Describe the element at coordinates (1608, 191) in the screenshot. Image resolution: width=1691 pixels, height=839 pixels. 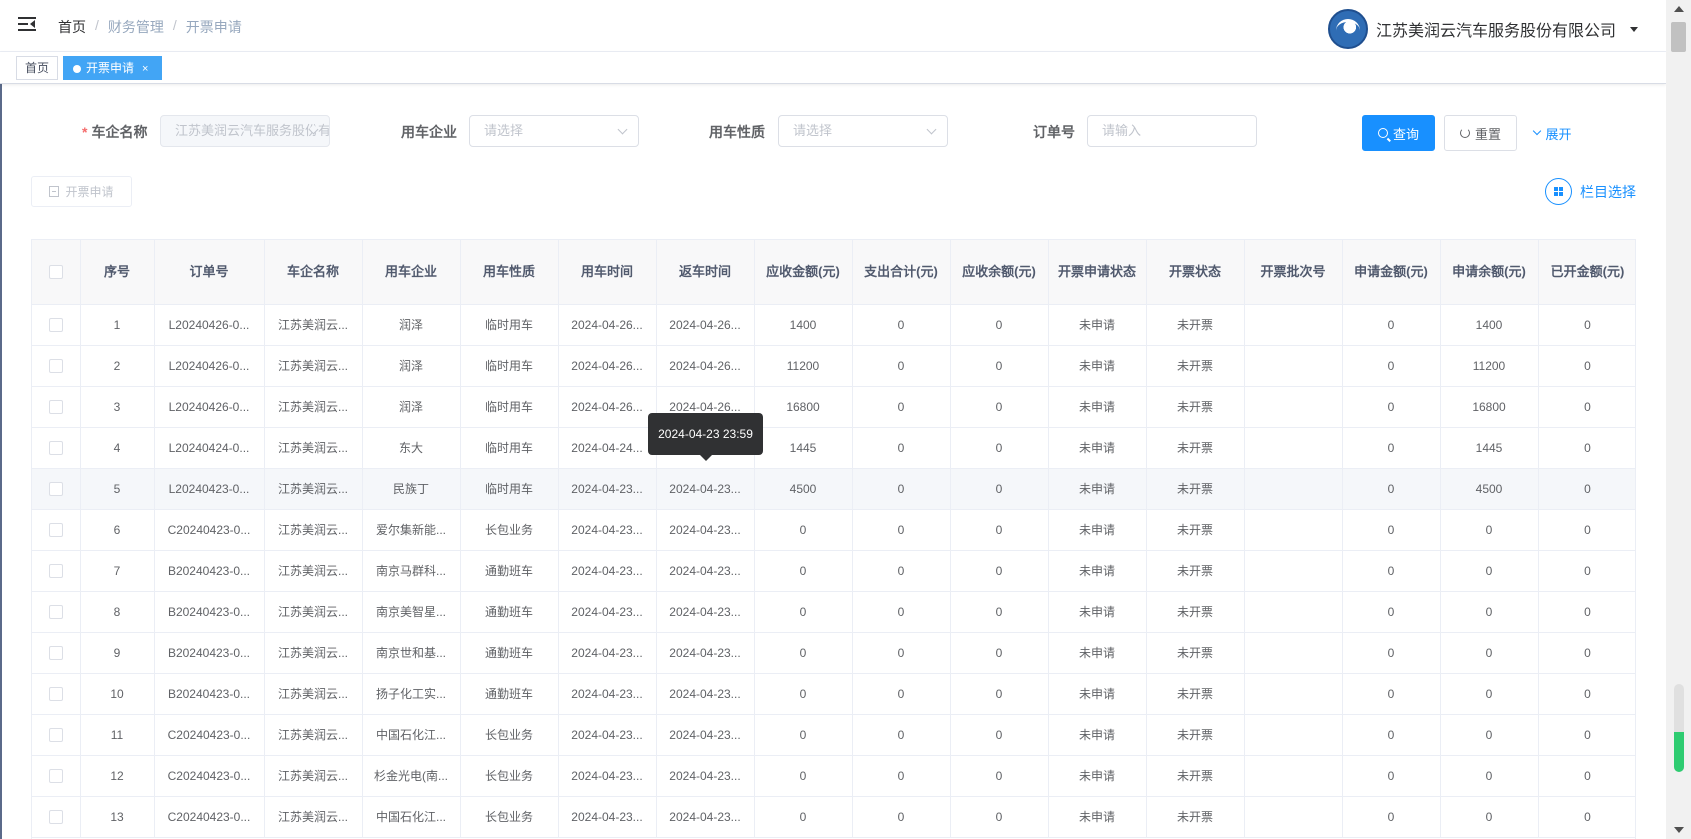
I see `column-select-label: 栏目选择` at that location.